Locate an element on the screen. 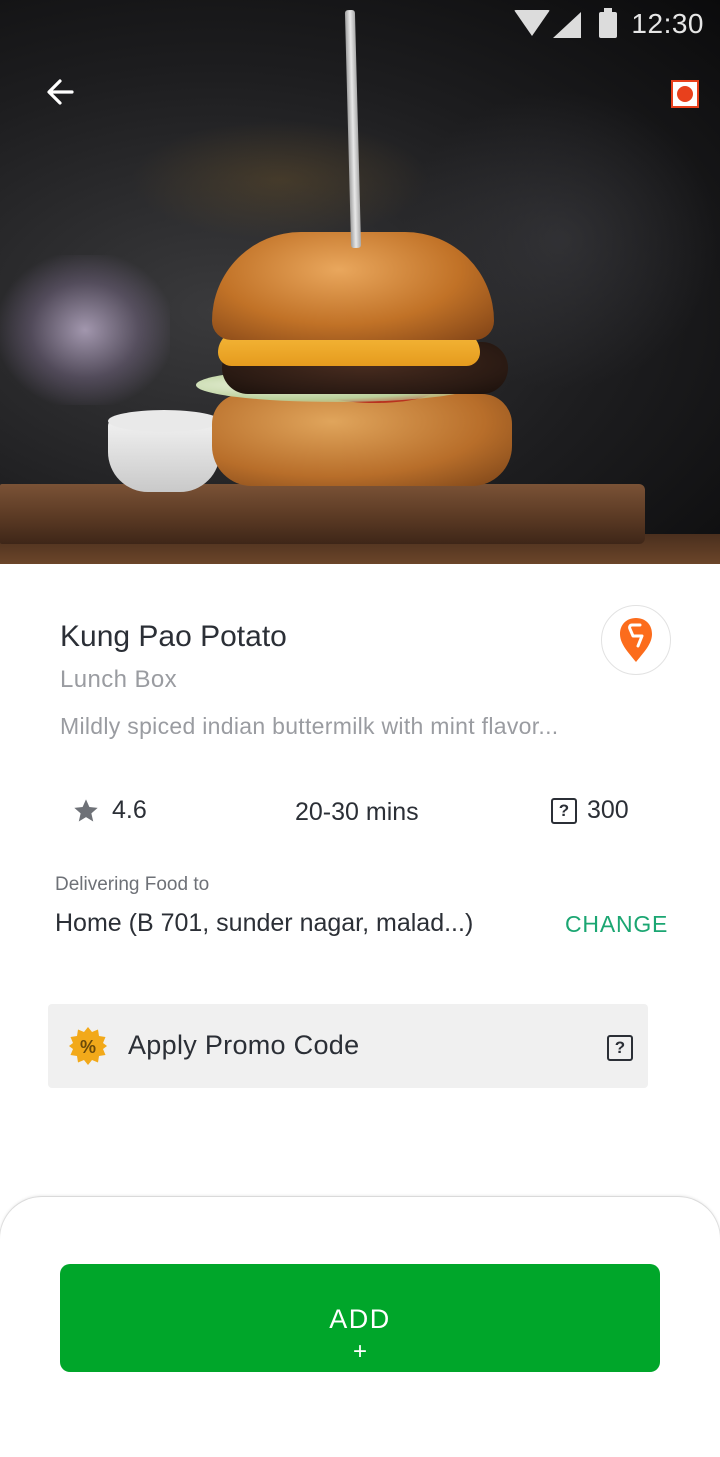 The height and width of the screenshot is (1457, 720). add-button: ADD + is located at coordinates (360, 1318).